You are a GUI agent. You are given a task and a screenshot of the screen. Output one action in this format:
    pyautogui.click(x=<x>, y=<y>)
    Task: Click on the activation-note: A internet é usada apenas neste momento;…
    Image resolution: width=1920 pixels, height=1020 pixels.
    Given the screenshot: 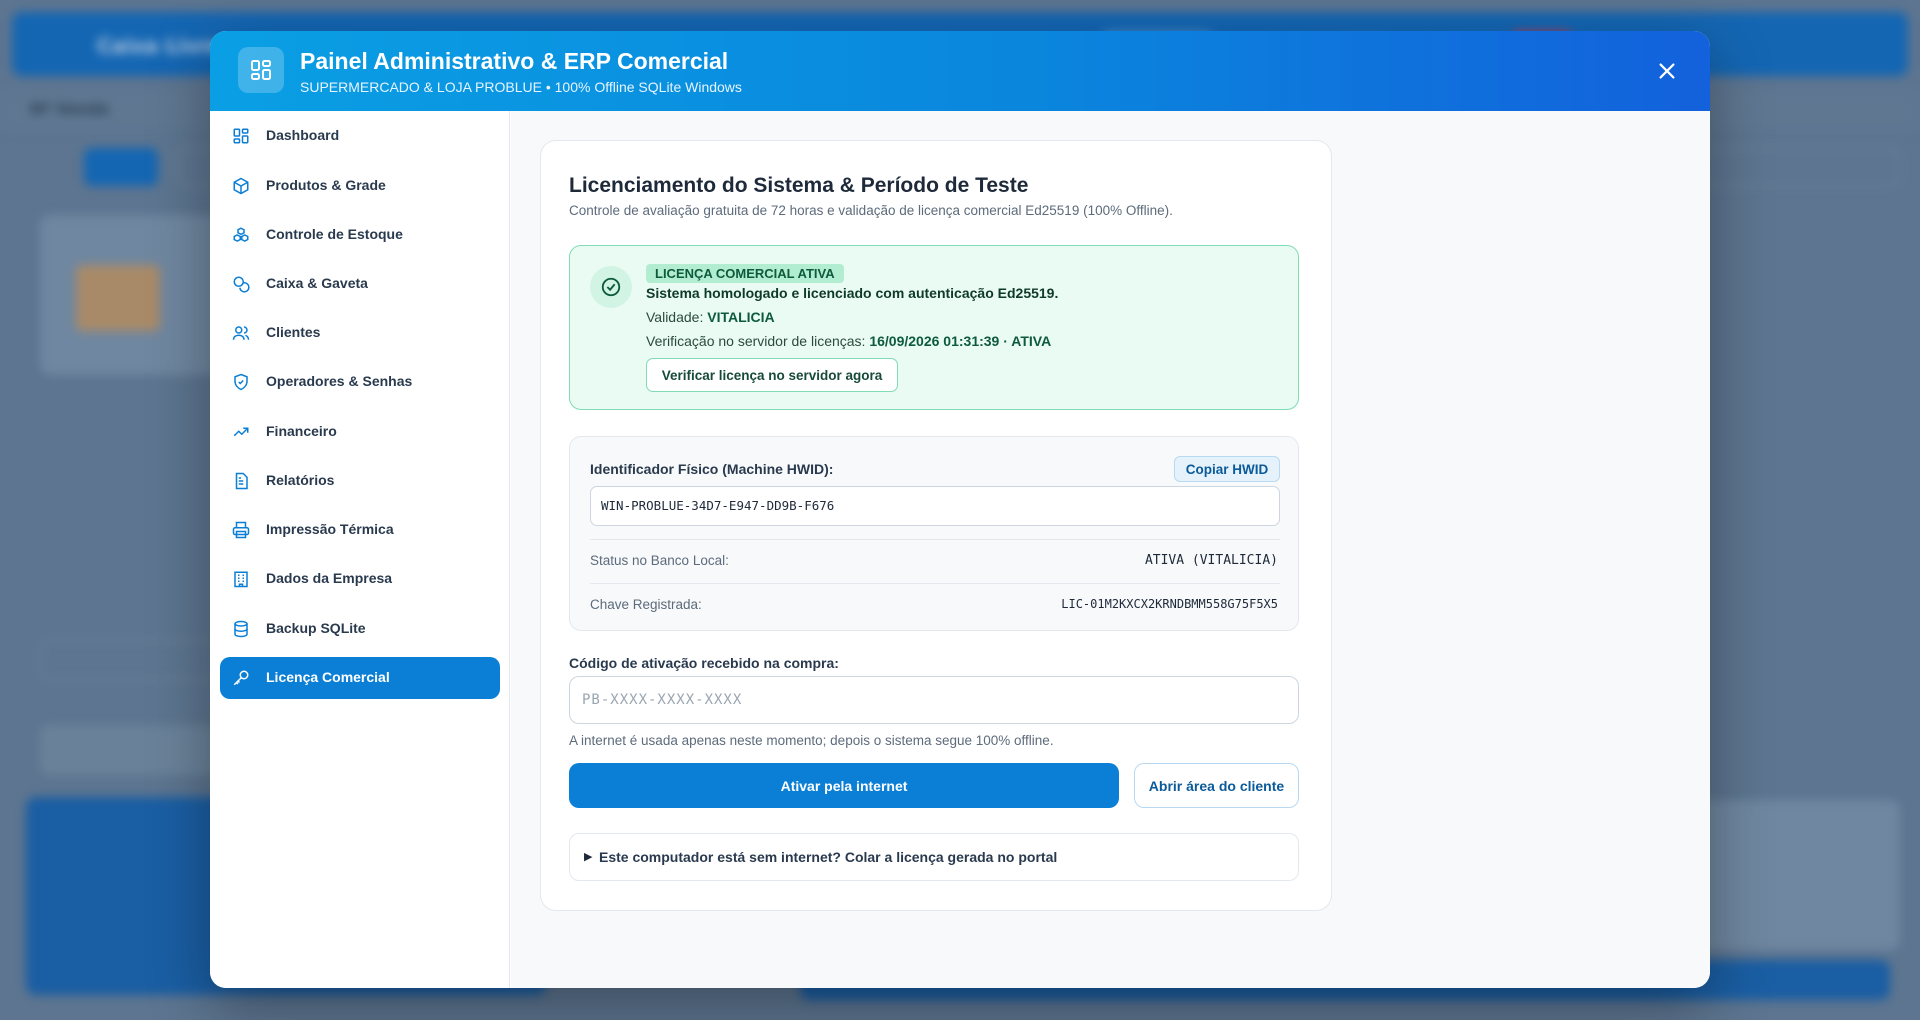 What is the action you would take?
    pyautogui.click(x=811, y=740)
    